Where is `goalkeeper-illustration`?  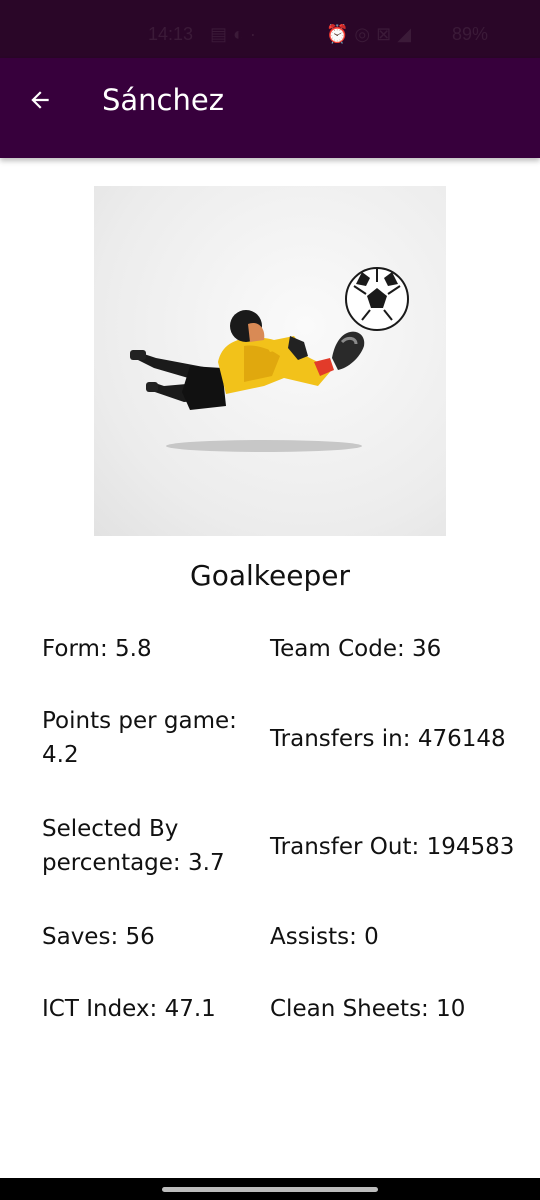
goalkeeper-illustration is located at coordinates (269, 359).